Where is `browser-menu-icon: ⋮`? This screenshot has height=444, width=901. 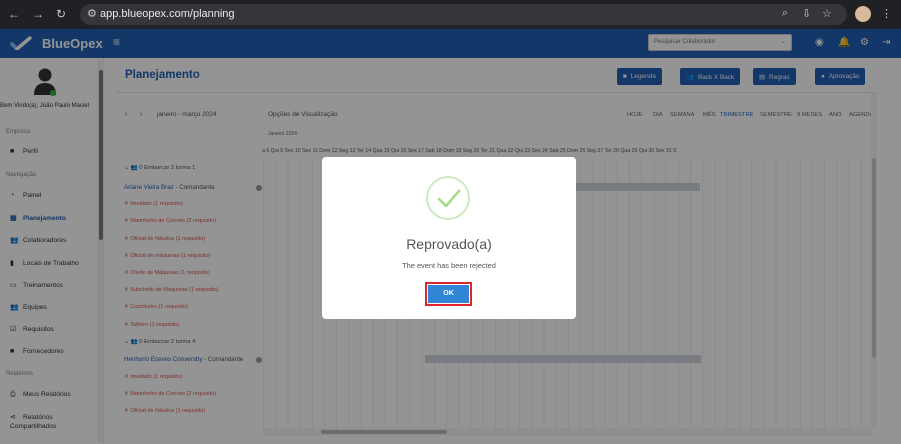 browser-menu-icon: ⋮ is located at coordinates (886, 13).